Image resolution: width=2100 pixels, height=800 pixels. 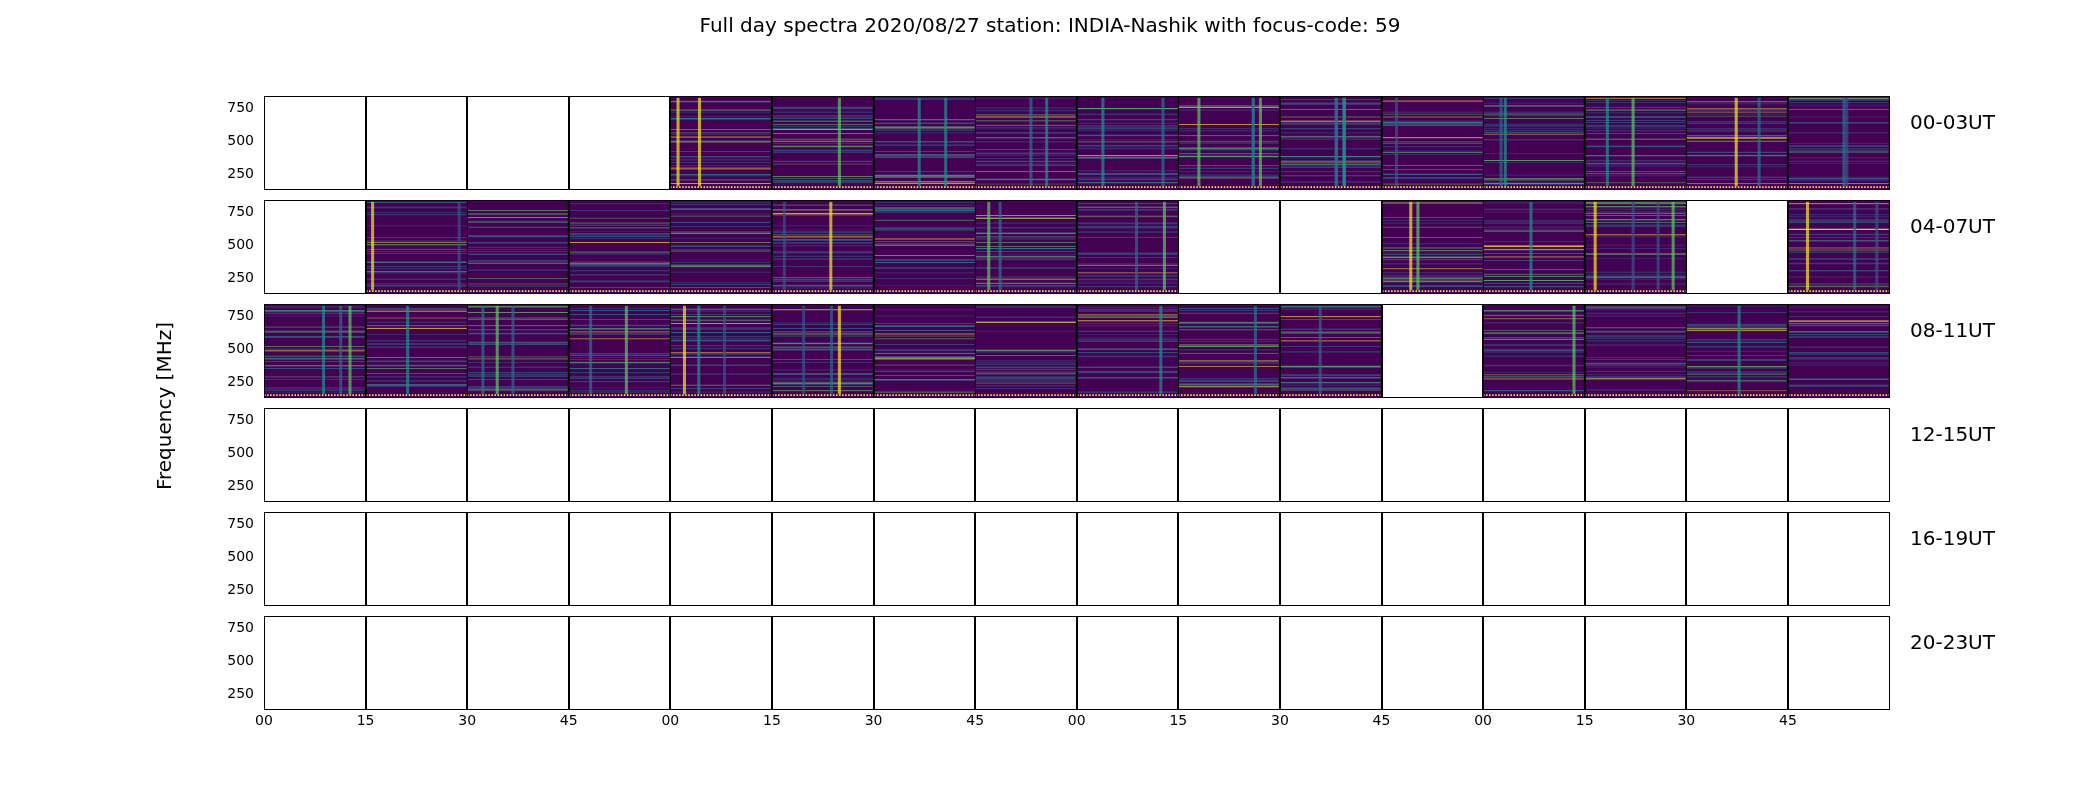 I want to click on row-time-label: 04-07UT, so click(x=1952, y=226).